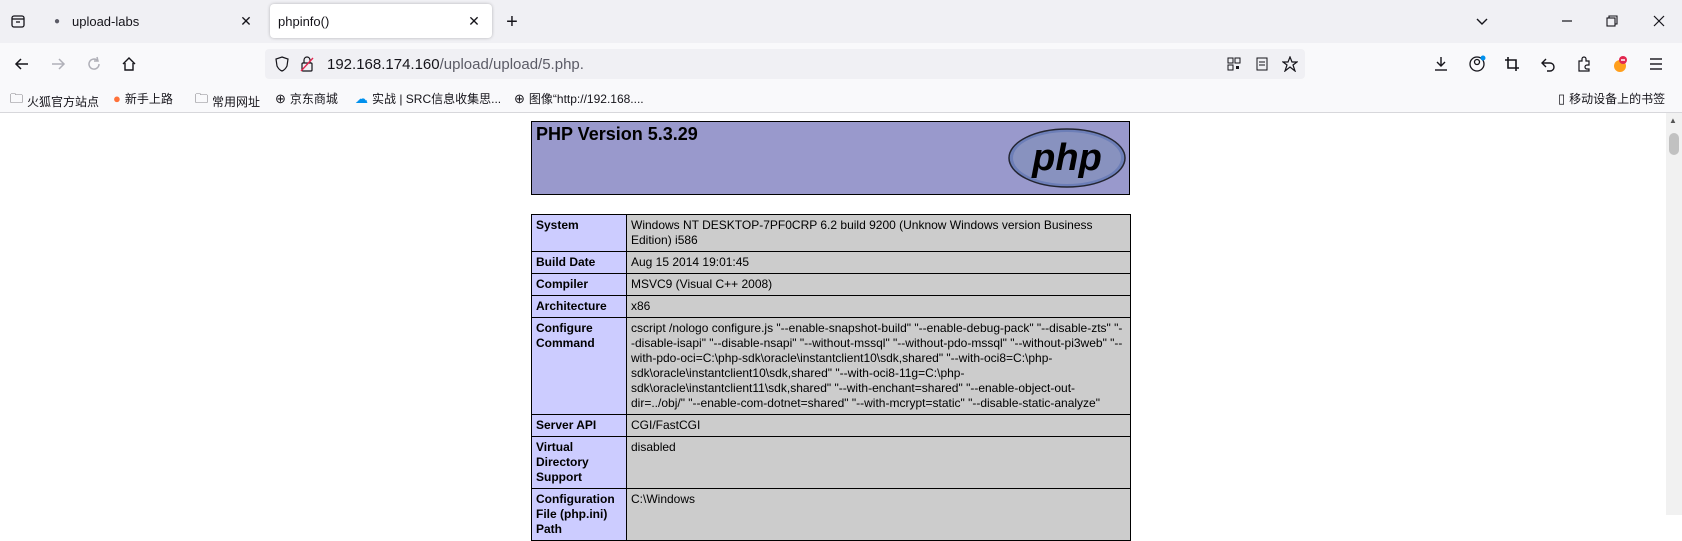  I want to click on tab-list-icon, so click(18, 21).